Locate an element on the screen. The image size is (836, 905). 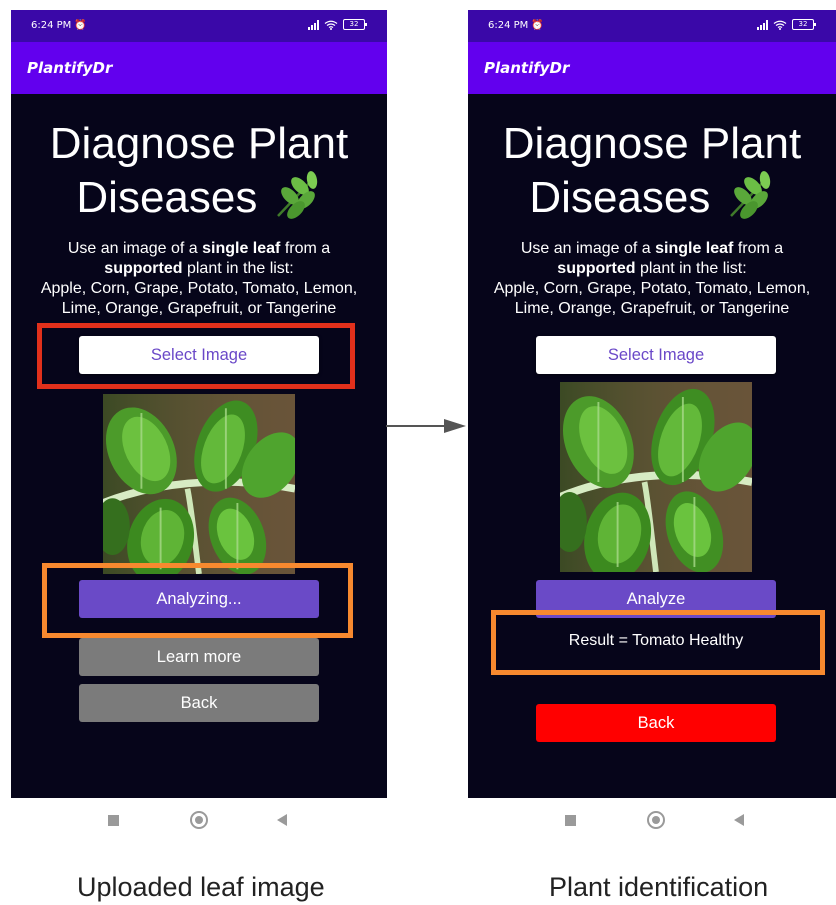
caption-left: Uploaded leaf image is located at coordinates (201, 887).